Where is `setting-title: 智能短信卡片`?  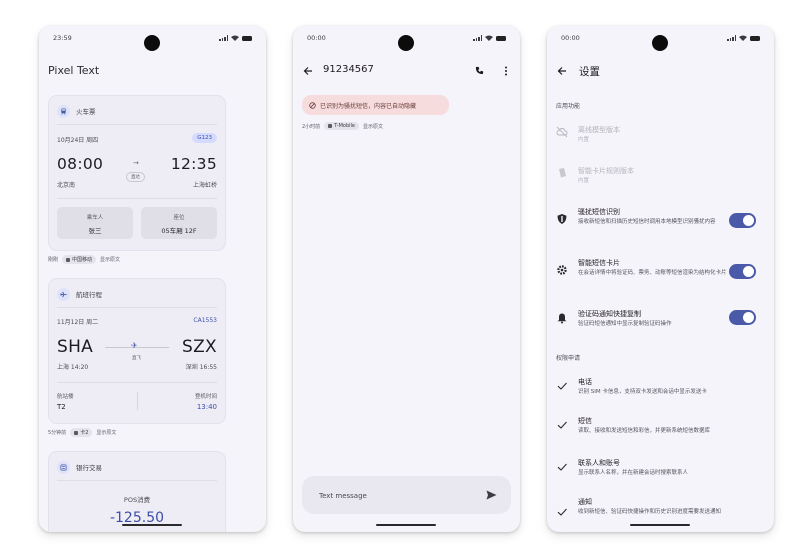
setting-title: 智能短信卡片 is located at coordinates (599, 263).